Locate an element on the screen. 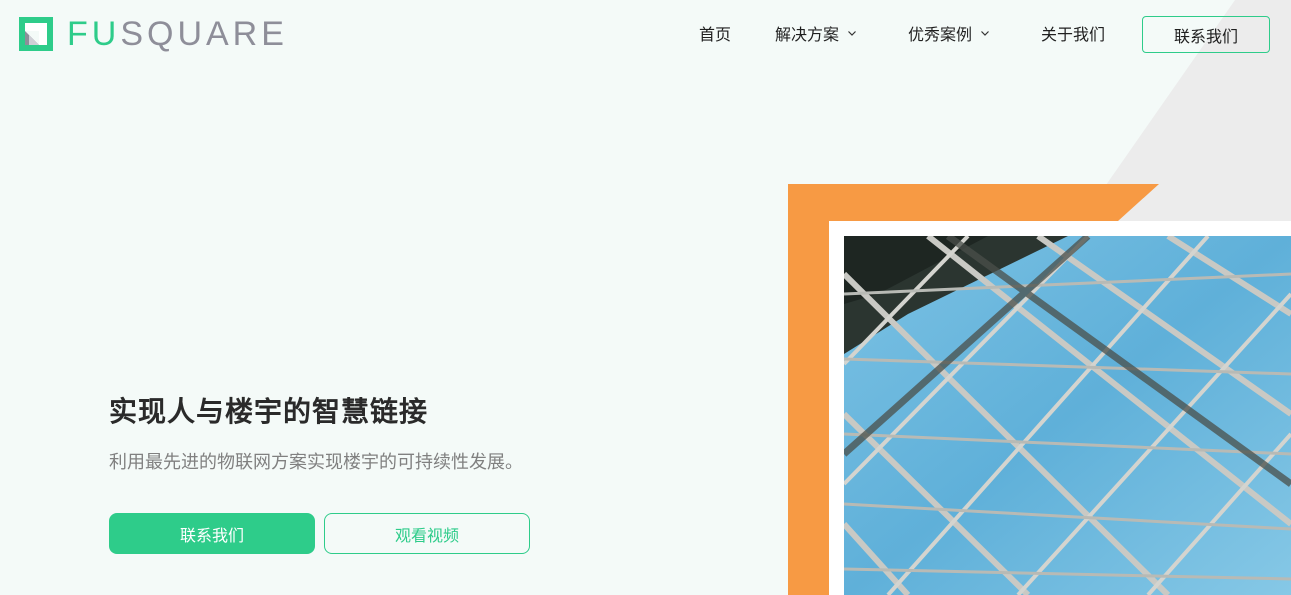 This screenshot has width=1291, height=595. nav-item-home: 首页 is located at coordinates (715, 33).